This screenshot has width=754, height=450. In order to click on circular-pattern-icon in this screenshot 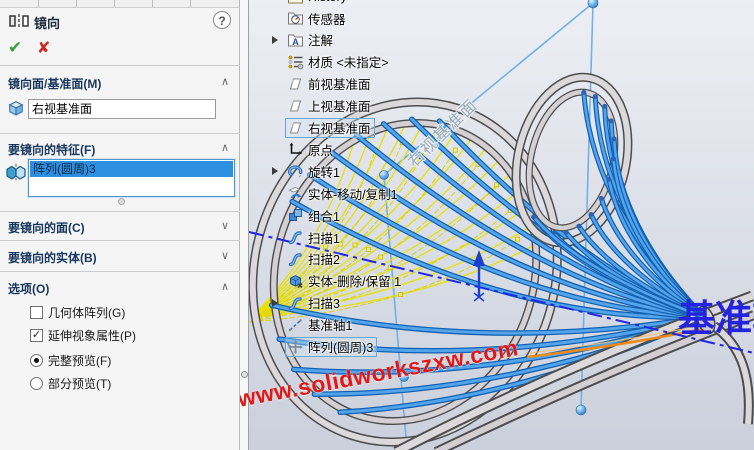, I will do `click(295, 347)`.